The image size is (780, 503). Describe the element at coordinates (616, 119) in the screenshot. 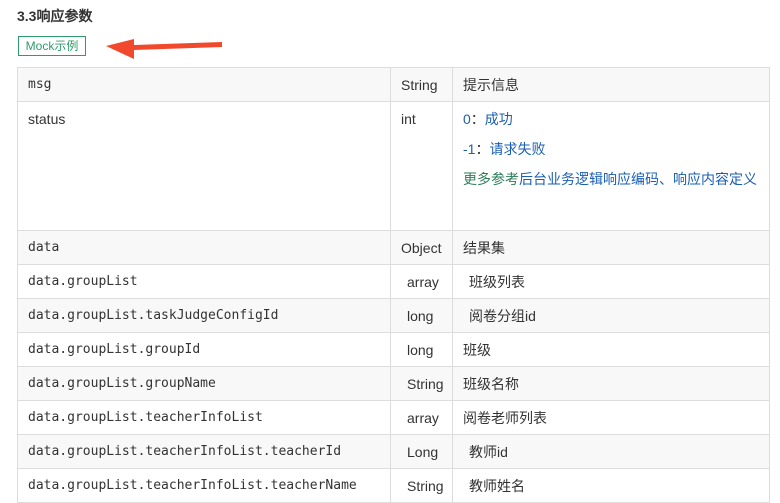

I see `status-success-line: 0：成功` at that location.